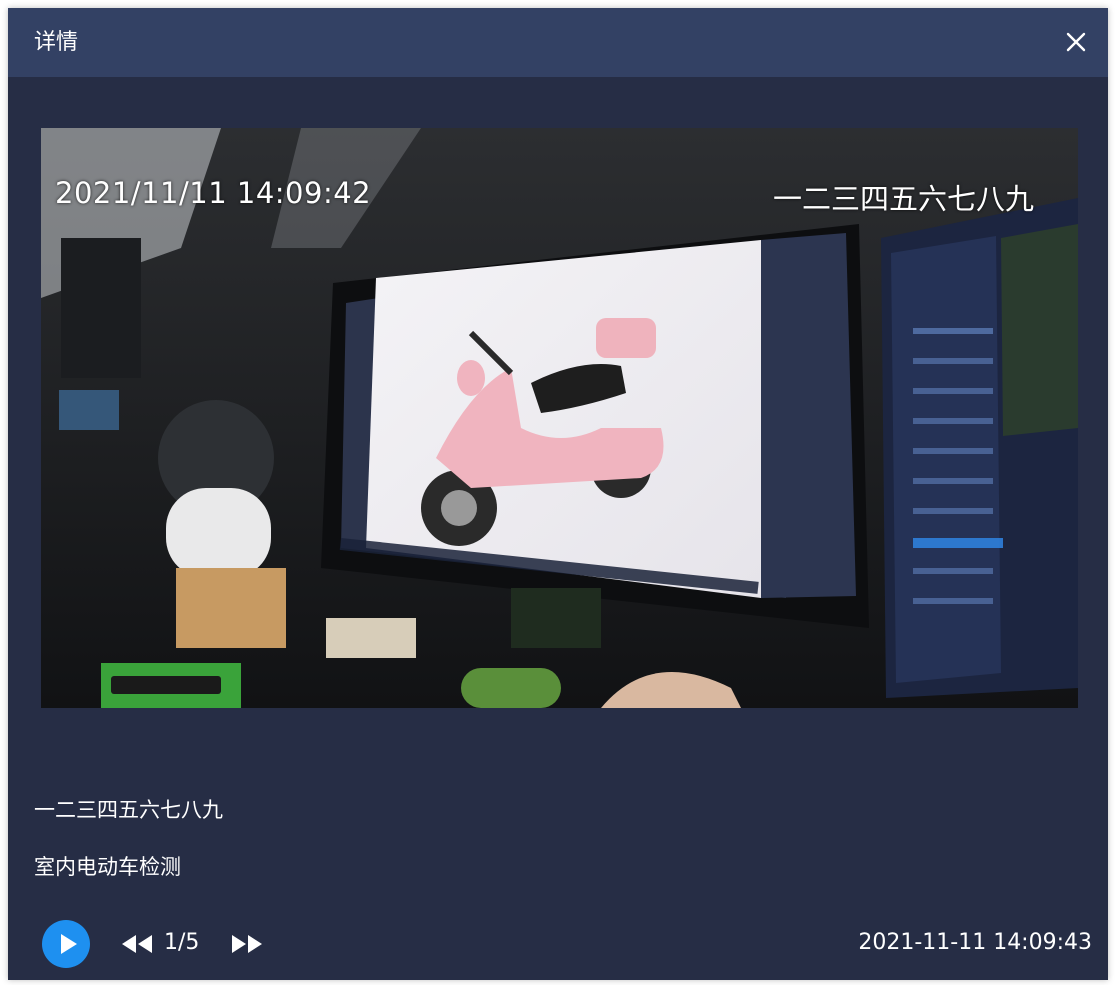 This screenshot has width=1115, height=985. I want to click on close-button, so click(1076, 42).